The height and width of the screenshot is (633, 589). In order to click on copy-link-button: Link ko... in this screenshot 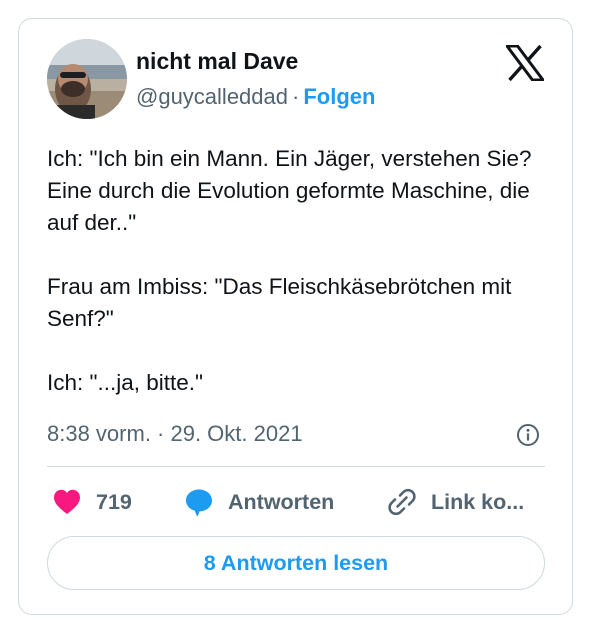, I will do `click(455, 502)`.